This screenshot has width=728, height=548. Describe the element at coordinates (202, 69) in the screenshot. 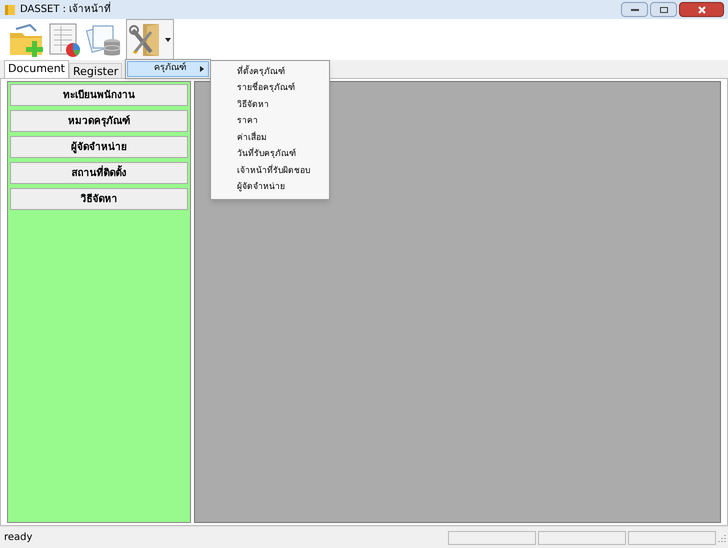

I see `submenu-arrow-icon` at that location.